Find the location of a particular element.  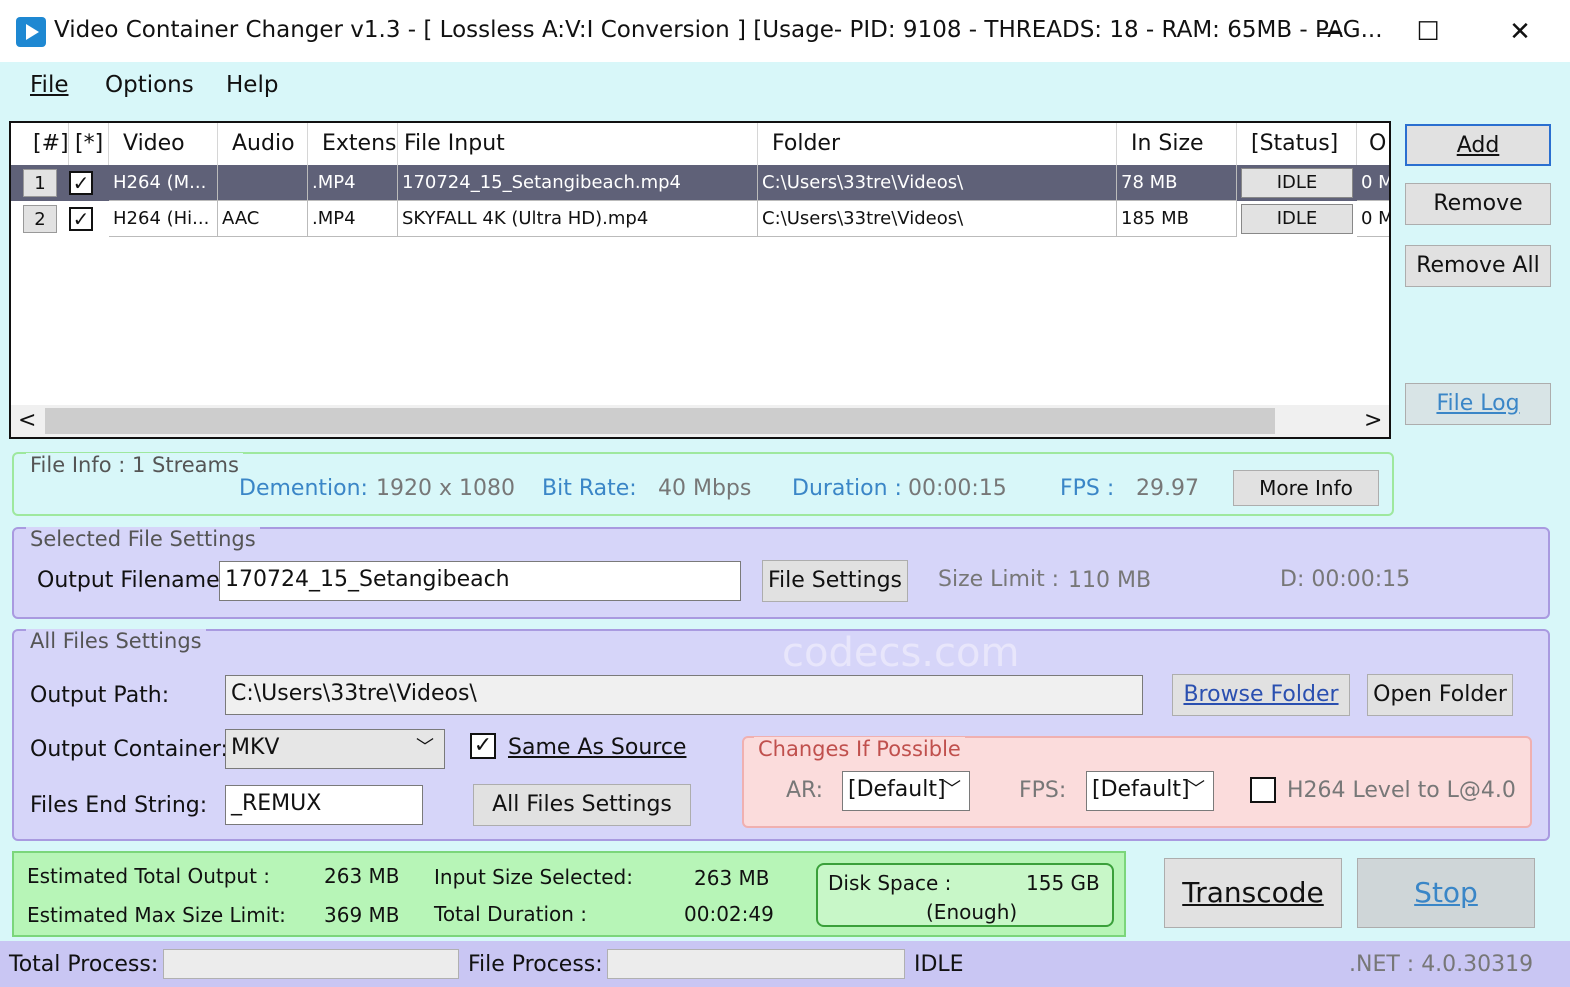

ar-select: [Default] ﹀ is located at coordinates (906, 791).